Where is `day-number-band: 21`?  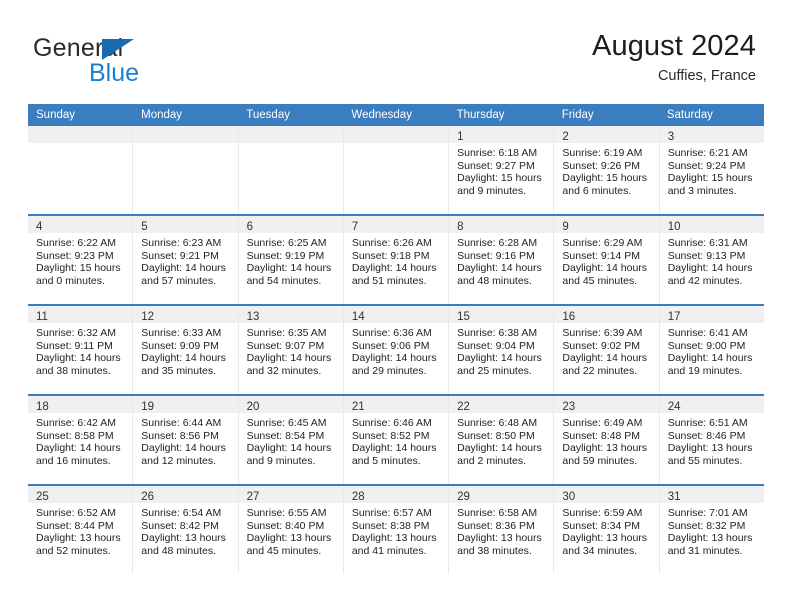
day-number-band: 21 is located at coordinates (396, 404).